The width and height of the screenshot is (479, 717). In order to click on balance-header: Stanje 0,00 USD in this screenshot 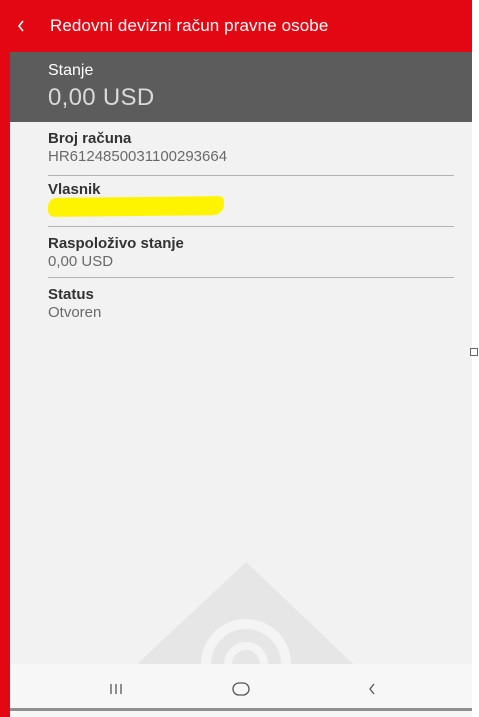, I will do `click(241, 87)`.